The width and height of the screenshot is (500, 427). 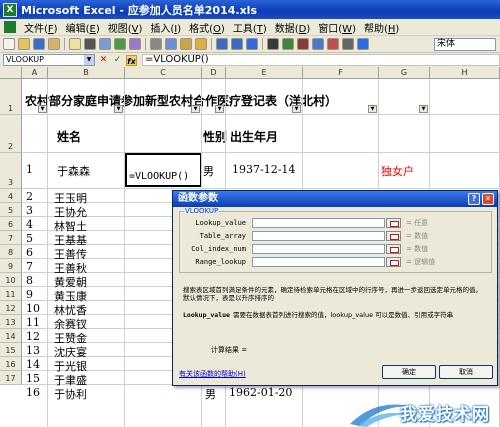 I want to click on menu-item-f: 文件(F), so click(x=41, y=27).